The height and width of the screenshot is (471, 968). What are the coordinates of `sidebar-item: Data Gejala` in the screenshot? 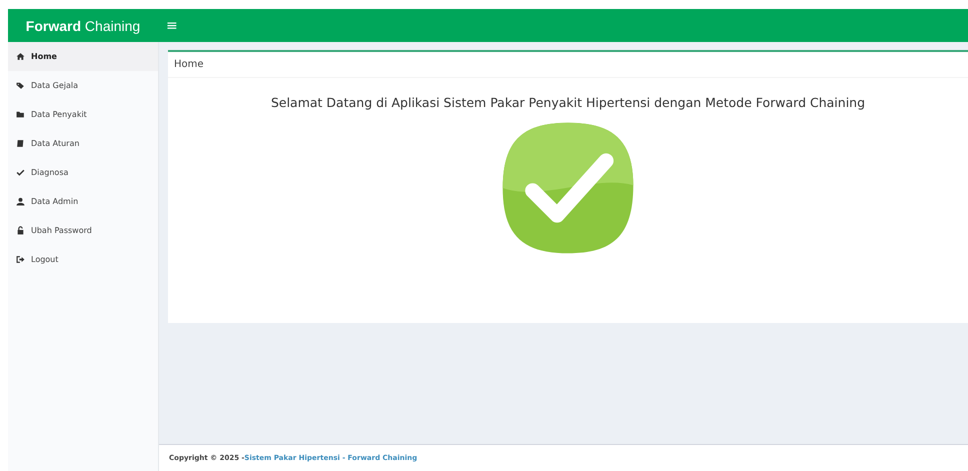 It's located at (83, 85).